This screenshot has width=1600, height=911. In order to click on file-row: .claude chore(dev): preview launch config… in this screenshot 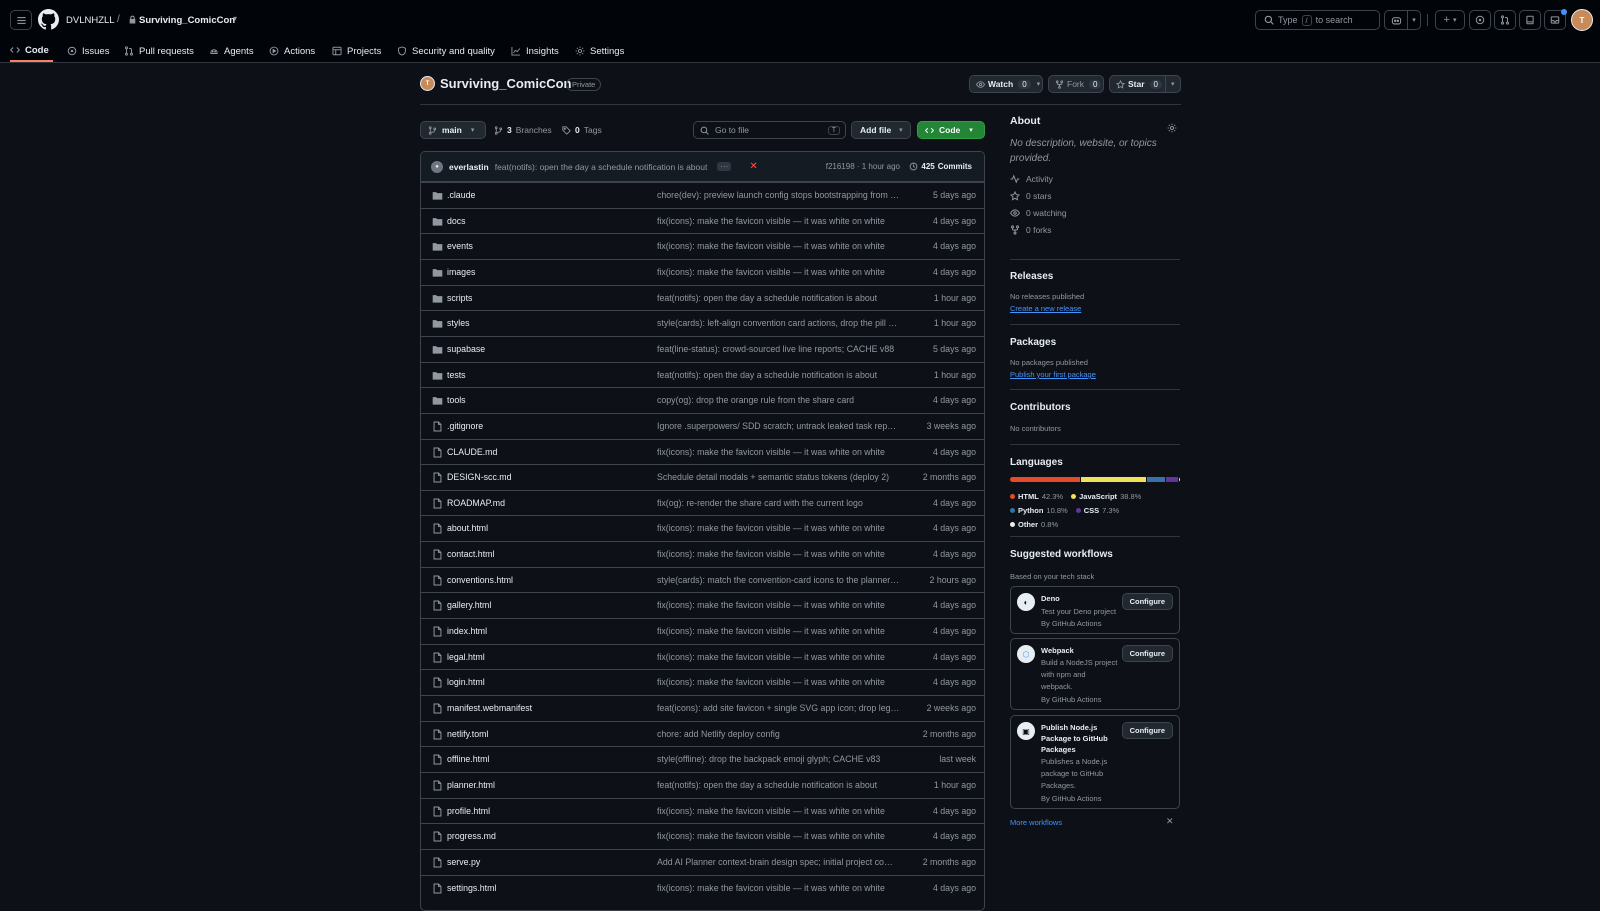, I will do `click(702, 194)`.